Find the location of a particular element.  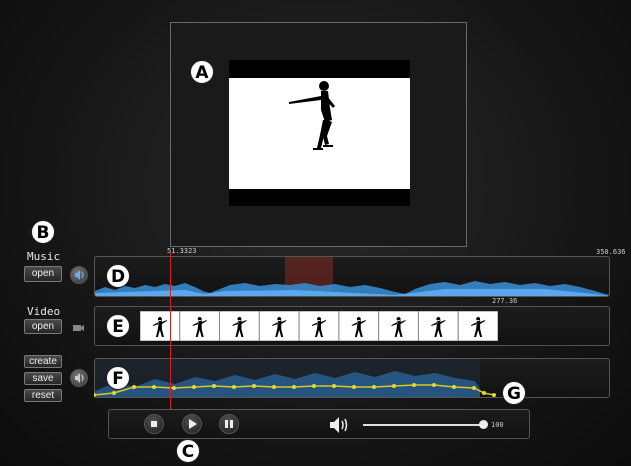

volume-value: 100 is located at coordinates (497, 425).